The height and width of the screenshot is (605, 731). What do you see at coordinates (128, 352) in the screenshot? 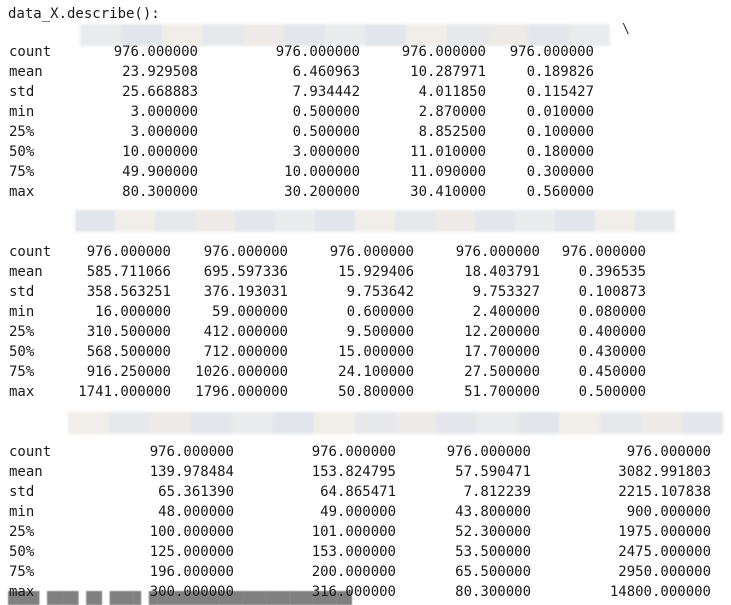
I see `table-cell: 568.500000` at bounding box center [128, 352].